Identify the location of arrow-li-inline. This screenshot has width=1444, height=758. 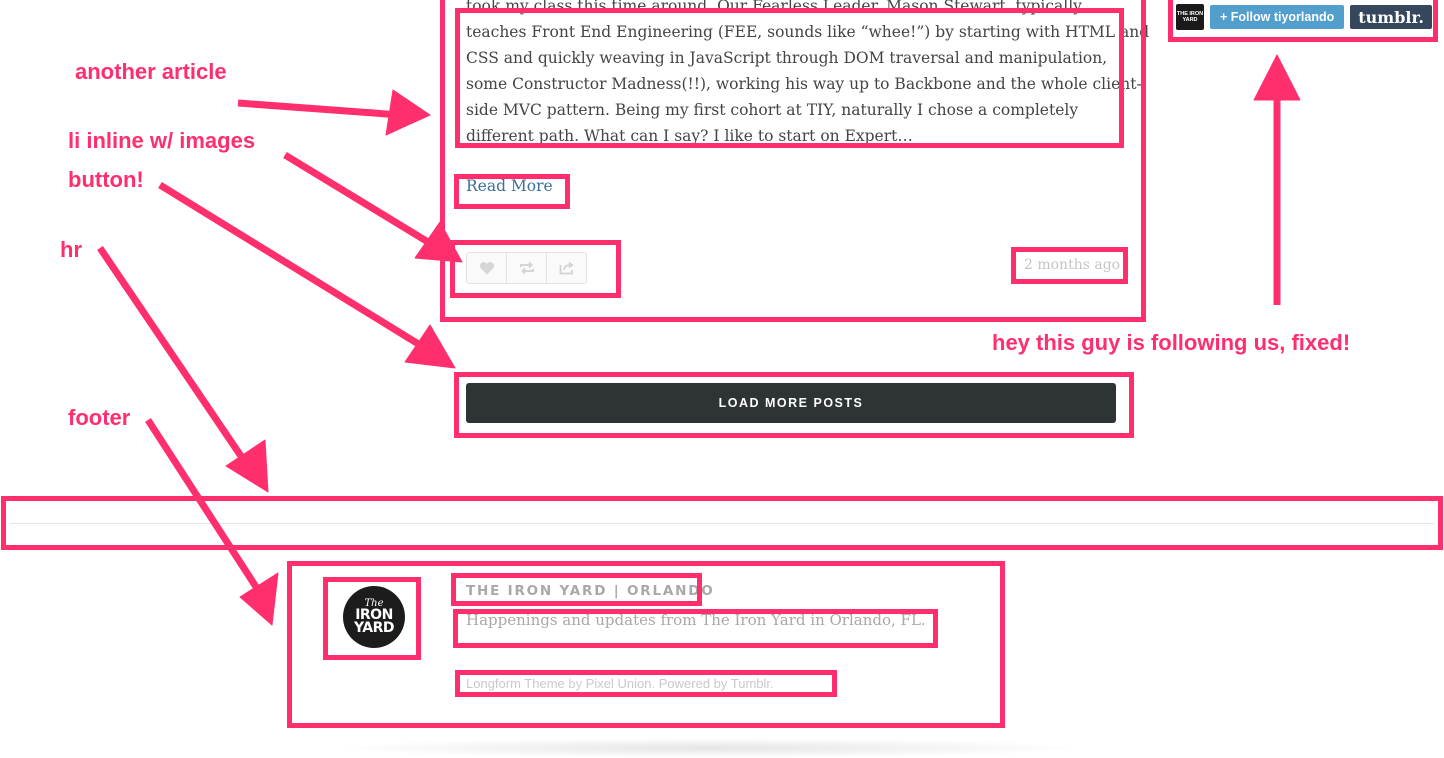
(373, 207).